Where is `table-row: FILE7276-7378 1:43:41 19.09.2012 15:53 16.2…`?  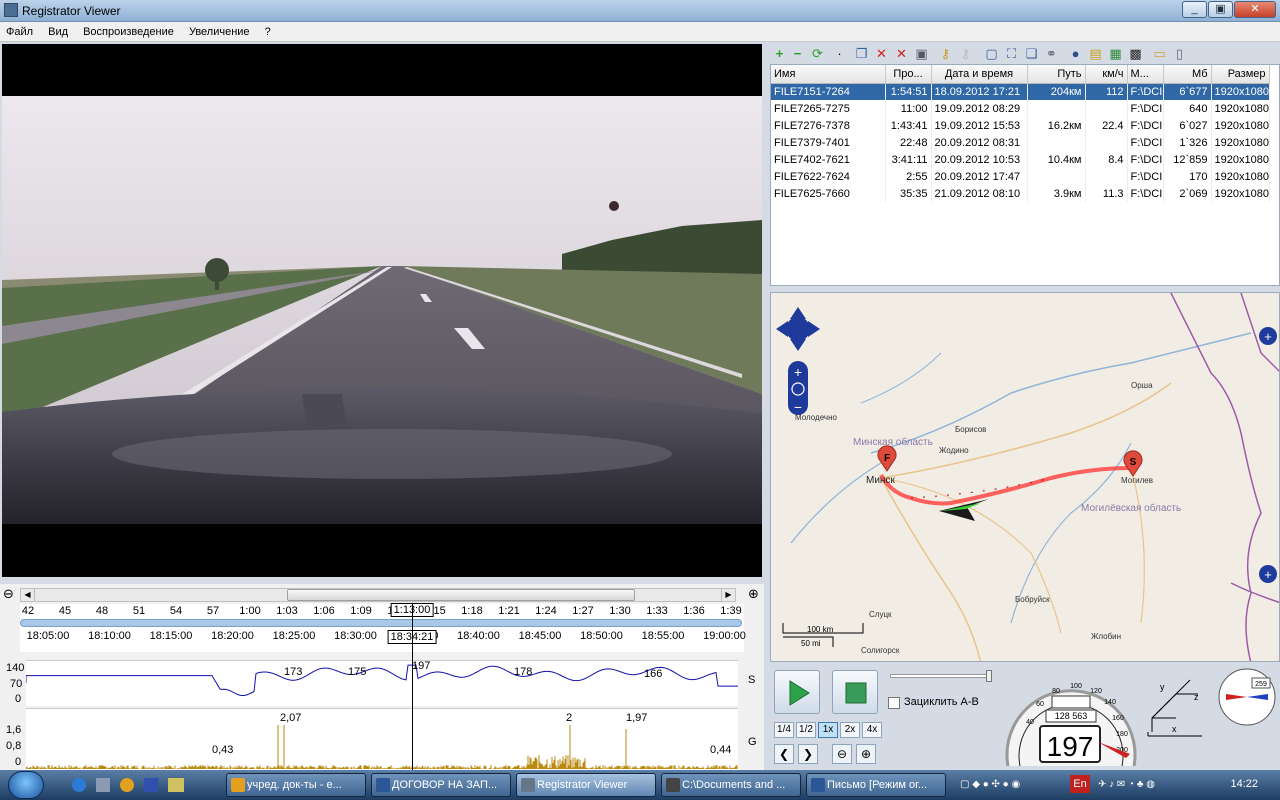
table-row: FILE7276-7378 1:43:41 19.09.2012 15:53 16.2… is located at coordinates (1020, 125).